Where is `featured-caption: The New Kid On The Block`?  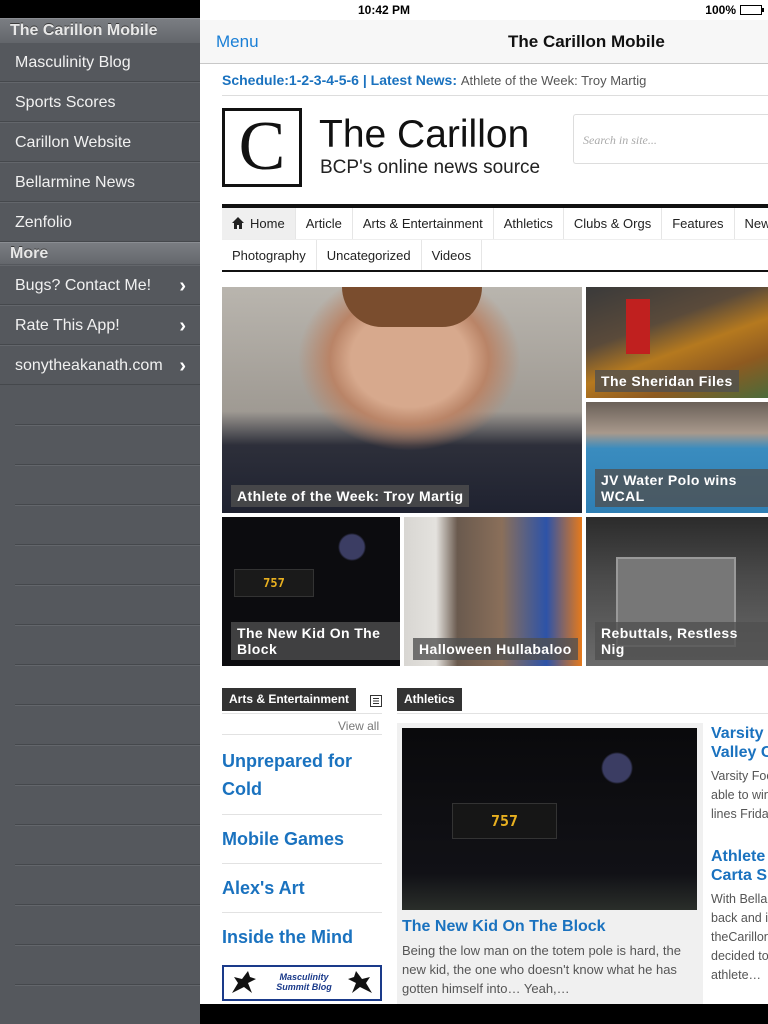
featured-caption: The New Kid On The Block is located at coordinates (315, 641).